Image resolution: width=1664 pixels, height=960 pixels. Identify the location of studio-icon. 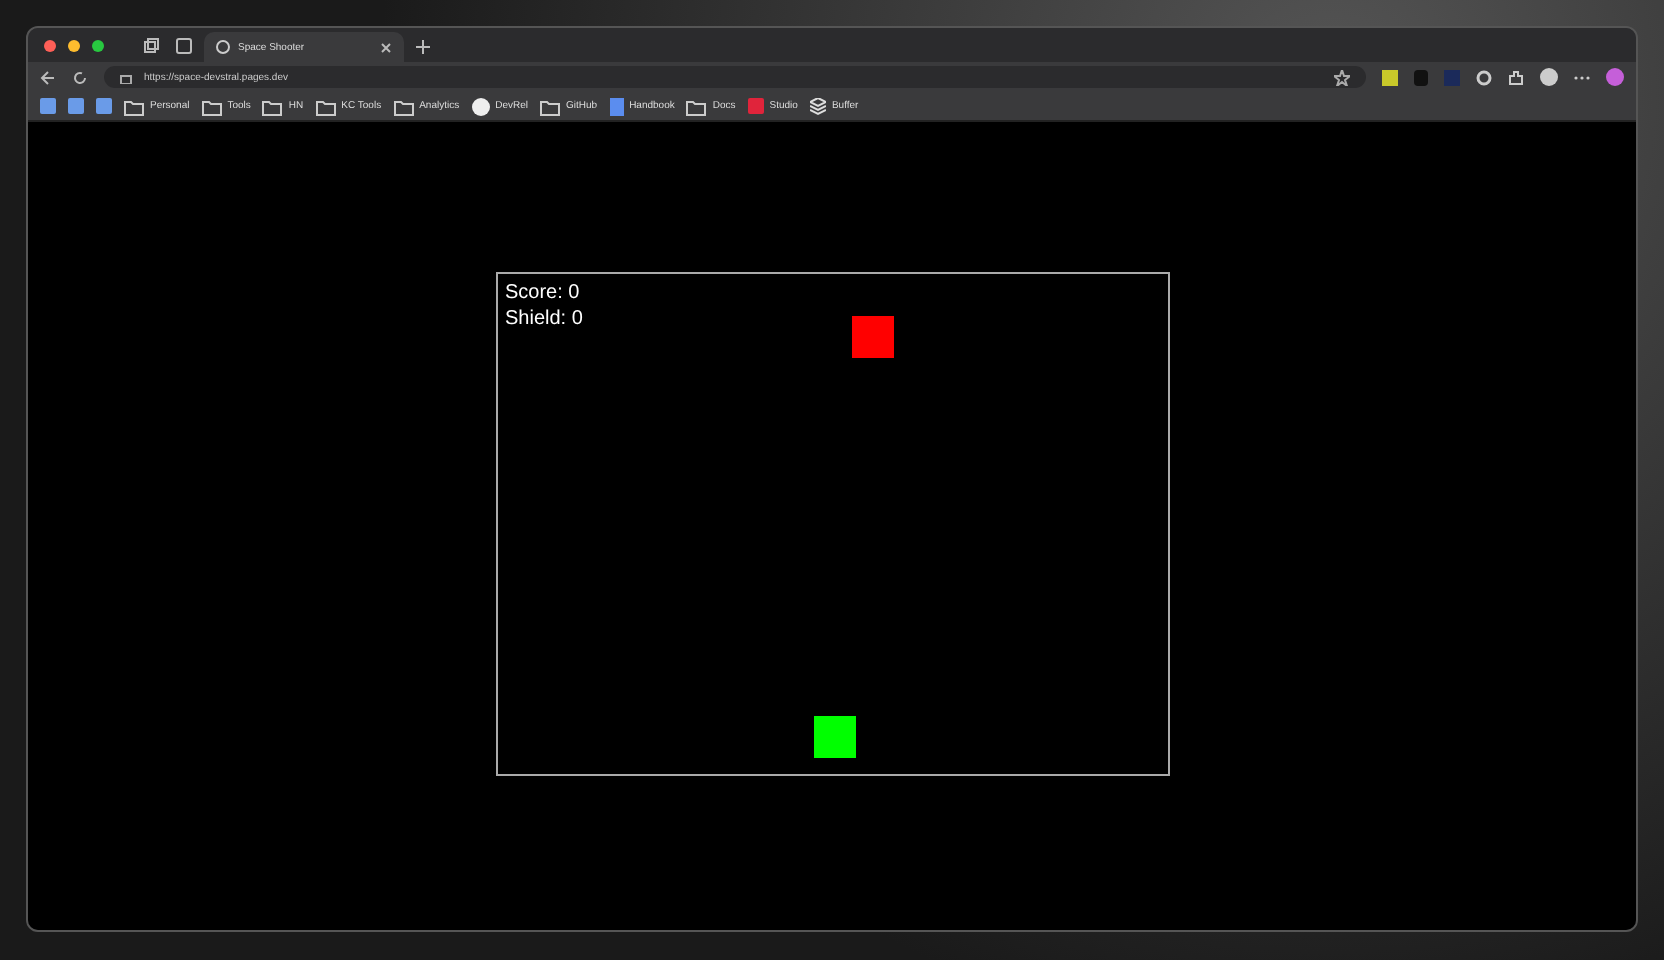
(755, 106).